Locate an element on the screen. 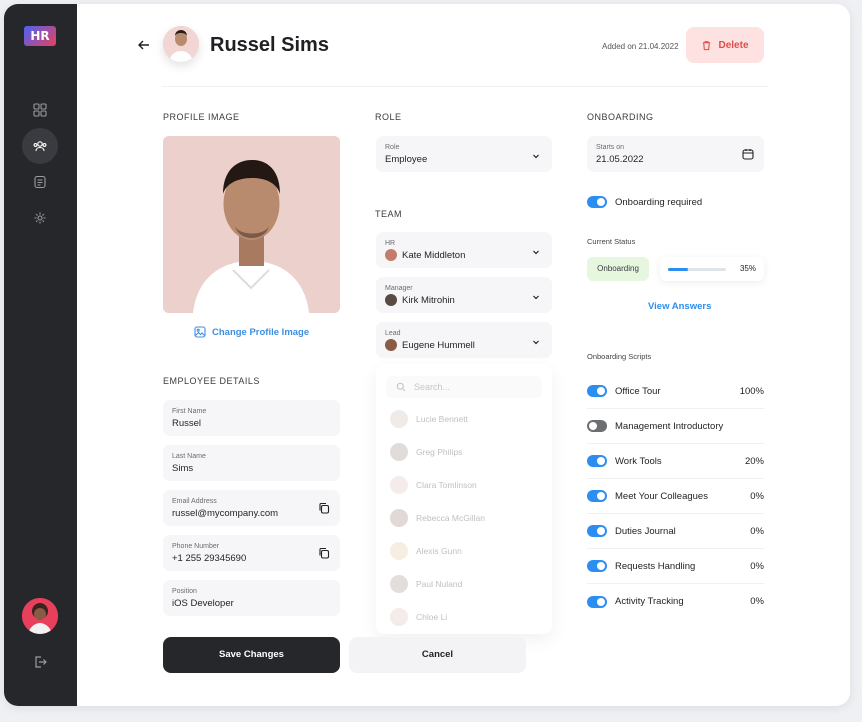  search-icon is located at coordinates (401, 387).